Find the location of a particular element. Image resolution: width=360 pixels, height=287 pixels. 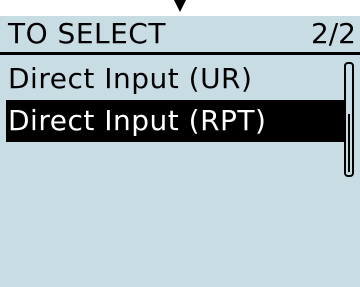

page-indicator: 2/2 is located at coordinates (333, 33).